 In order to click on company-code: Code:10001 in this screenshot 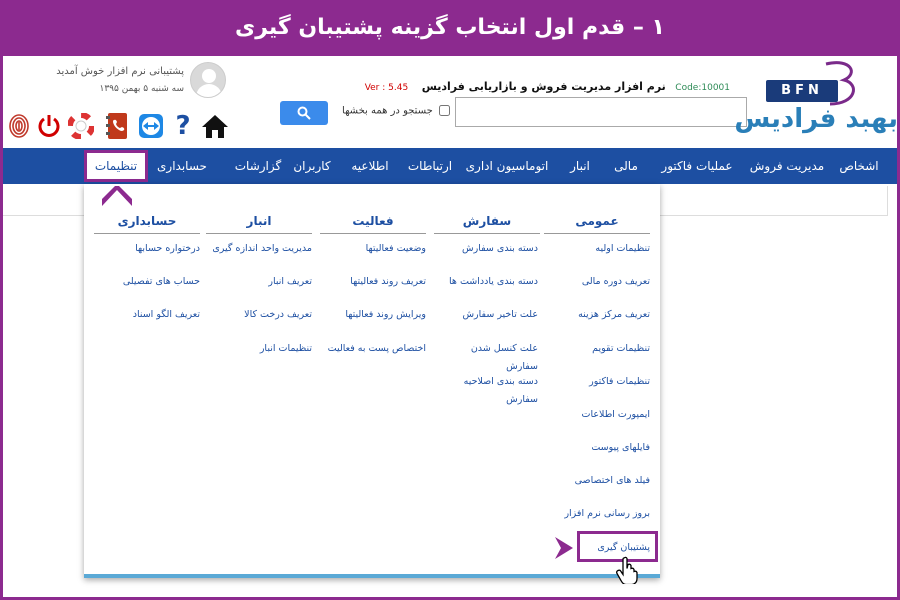, I will do `click(702, 88)`.